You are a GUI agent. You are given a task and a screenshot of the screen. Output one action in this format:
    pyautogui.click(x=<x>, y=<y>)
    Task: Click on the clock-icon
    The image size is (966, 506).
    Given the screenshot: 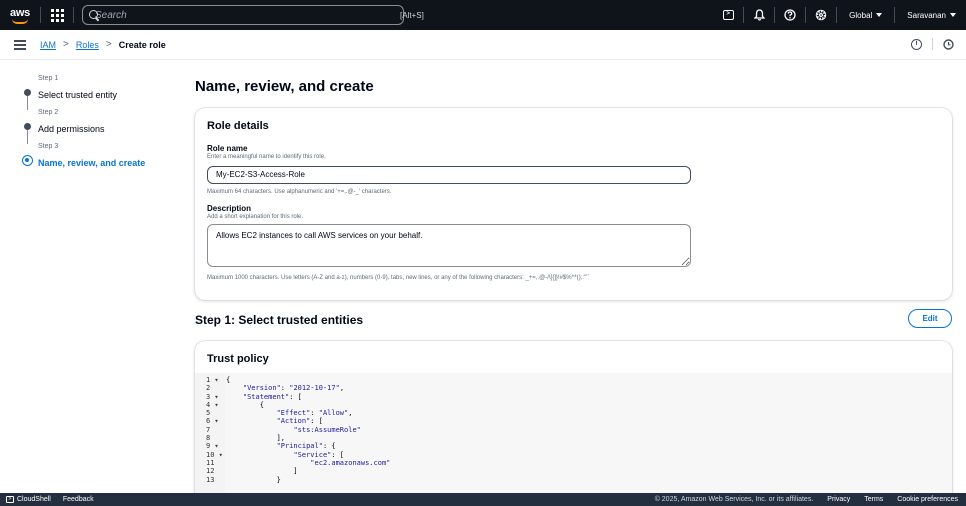 What is the action you would take?
    pyautogui.click(x=948, y=44)
    